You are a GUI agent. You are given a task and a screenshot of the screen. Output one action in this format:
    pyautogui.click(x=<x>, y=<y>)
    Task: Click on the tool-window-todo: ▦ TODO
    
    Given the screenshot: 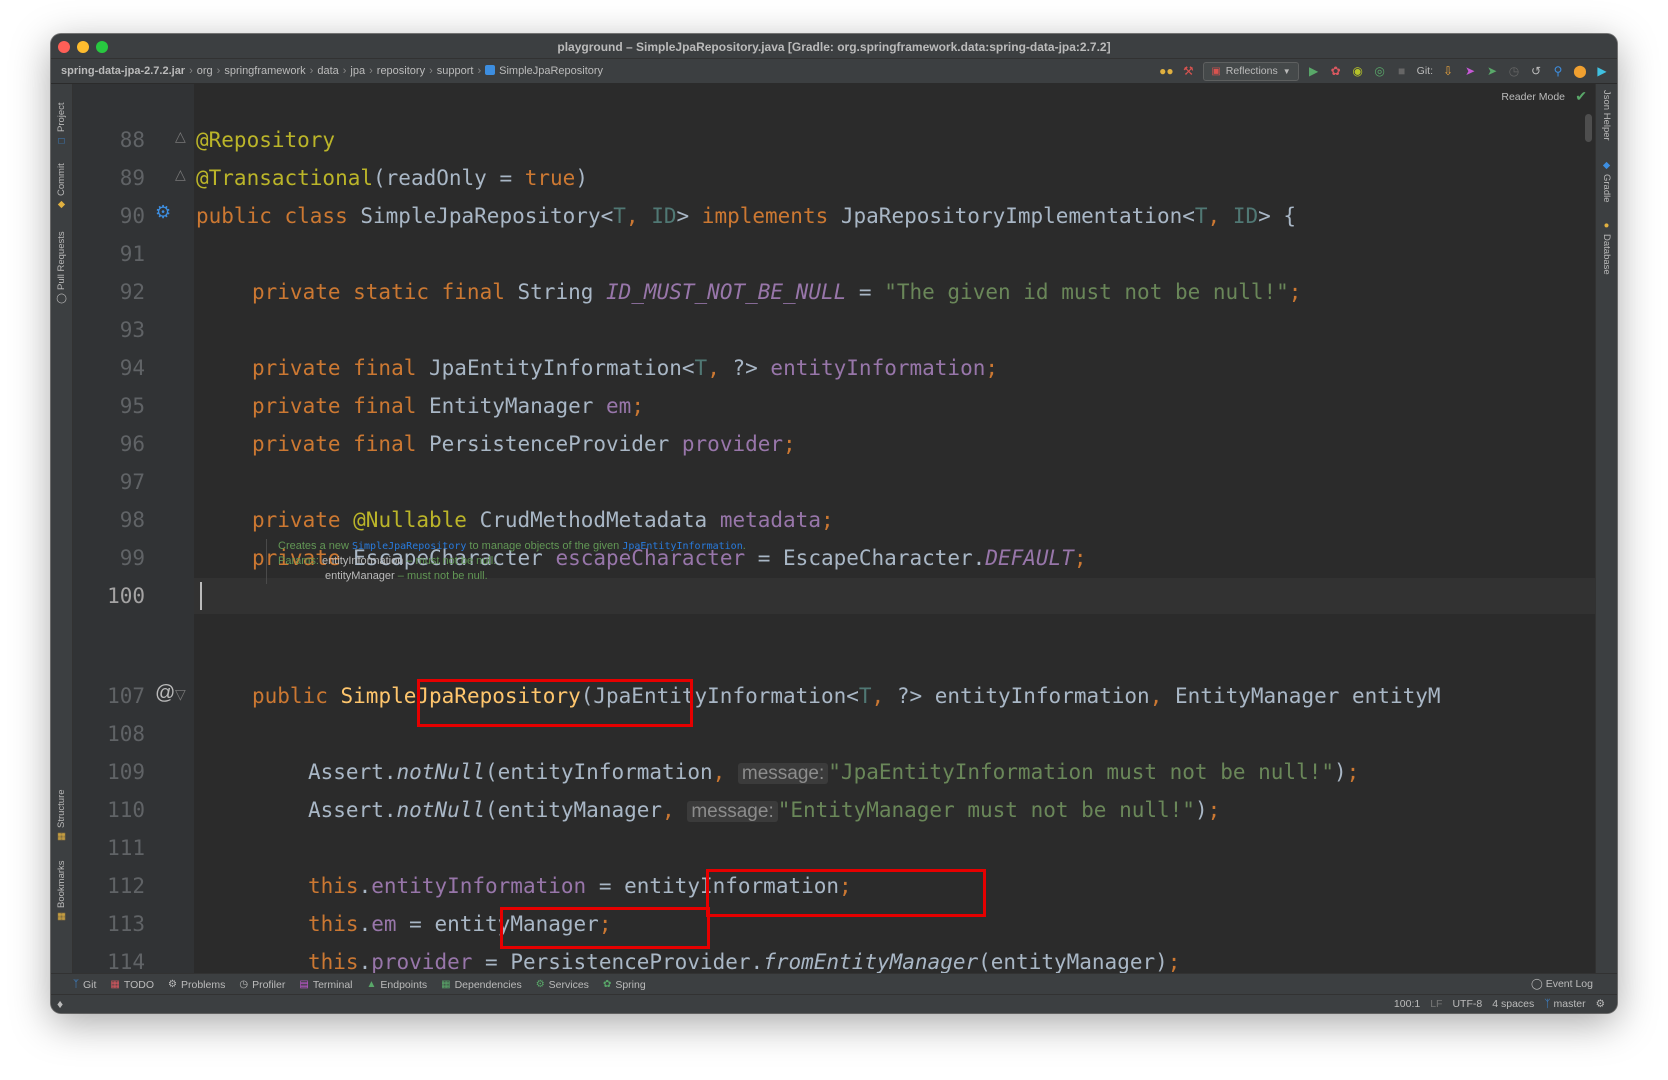 What is the action you would take?
    pyautogui.click(x=132, y=985)
    